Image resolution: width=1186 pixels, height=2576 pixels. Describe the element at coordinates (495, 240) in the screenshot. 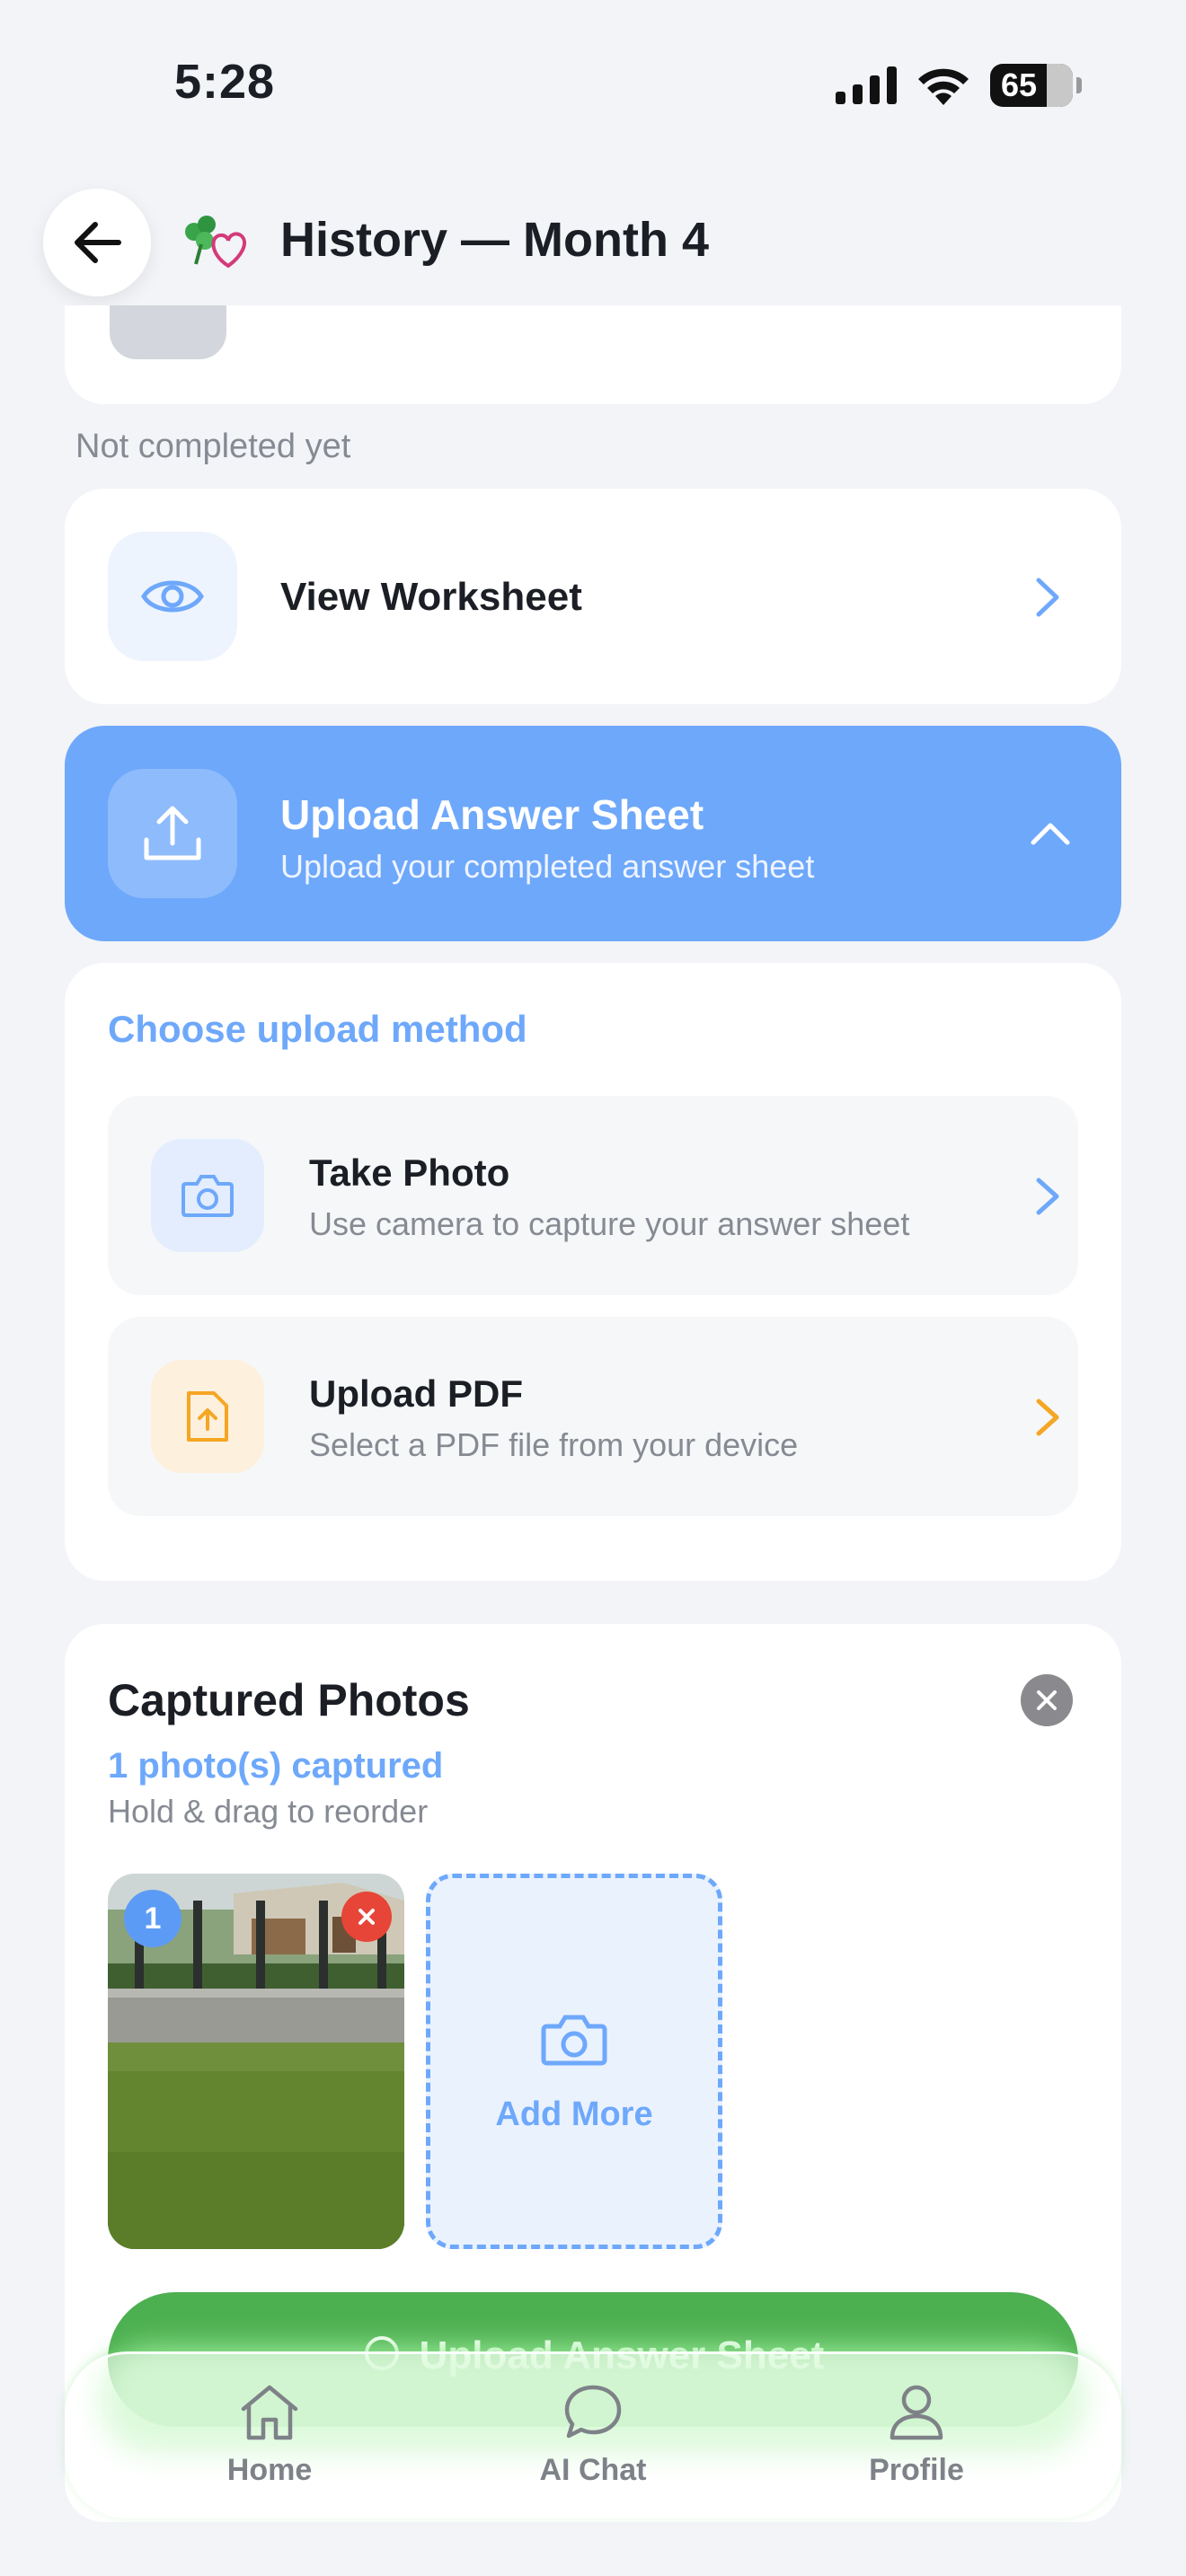

I see `page-title: History — Month 4` at that location.